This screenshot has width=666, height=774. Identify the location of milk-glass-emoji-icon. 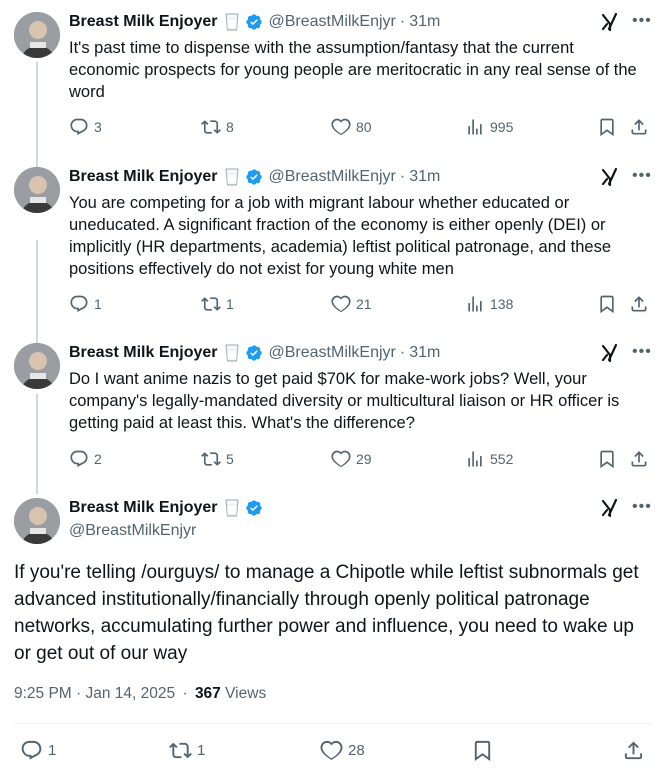
(232, 22).